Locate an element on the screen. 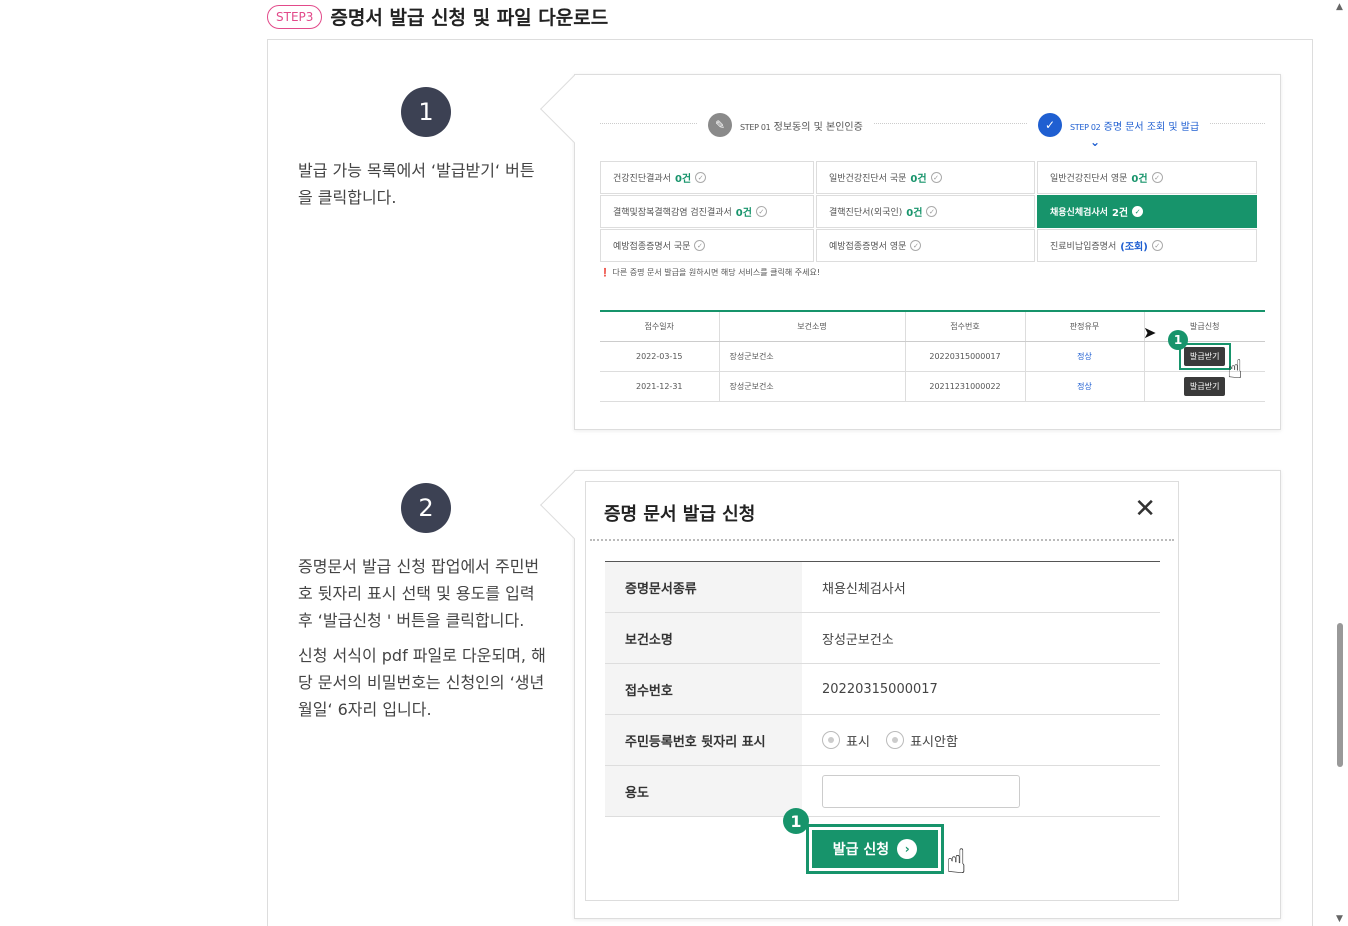 Image resolution: width=1348 pixels, height=926 pixels. form-label: 용도 is located at coordinates (703, 791).